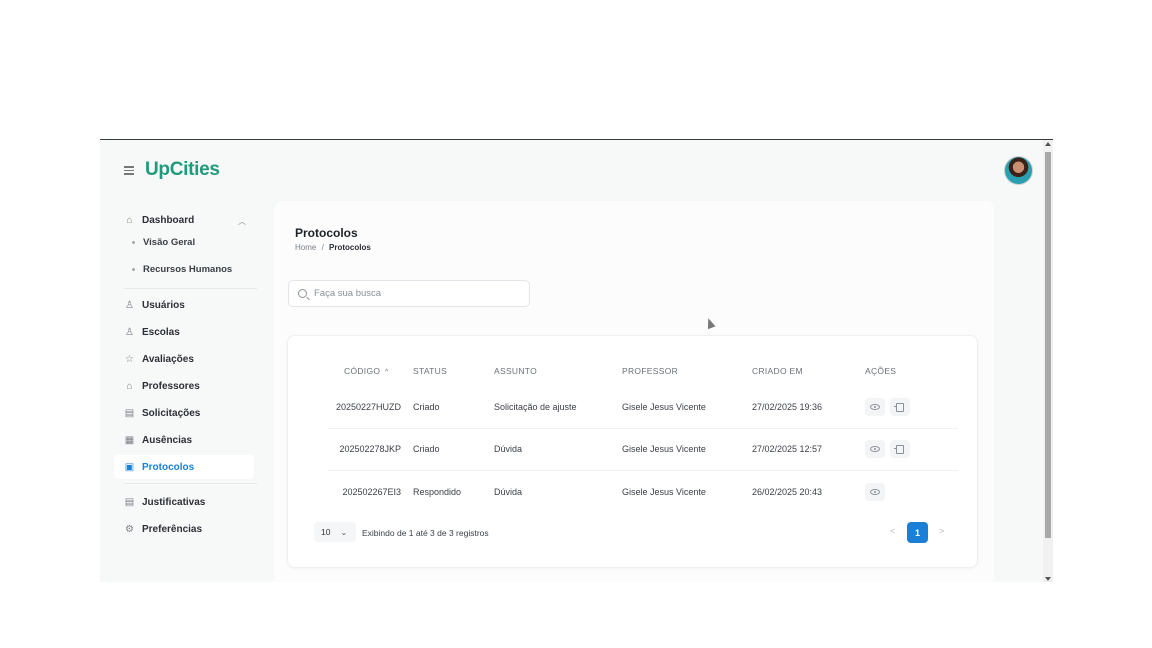 The width and height of the screenshot is (1152, 648). What do you see at coordinates (425, 533) in the screenshot?
I see `pagination-info: Exibindo de 1 até 3 de 3 registros` at bounding box center [425, 533].